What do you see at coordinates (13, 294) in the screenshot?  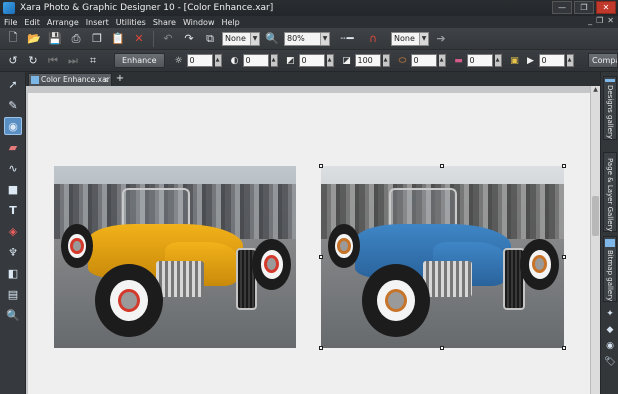 I see `mould-tool-icon: ▤` at bounding box center [13, 294].